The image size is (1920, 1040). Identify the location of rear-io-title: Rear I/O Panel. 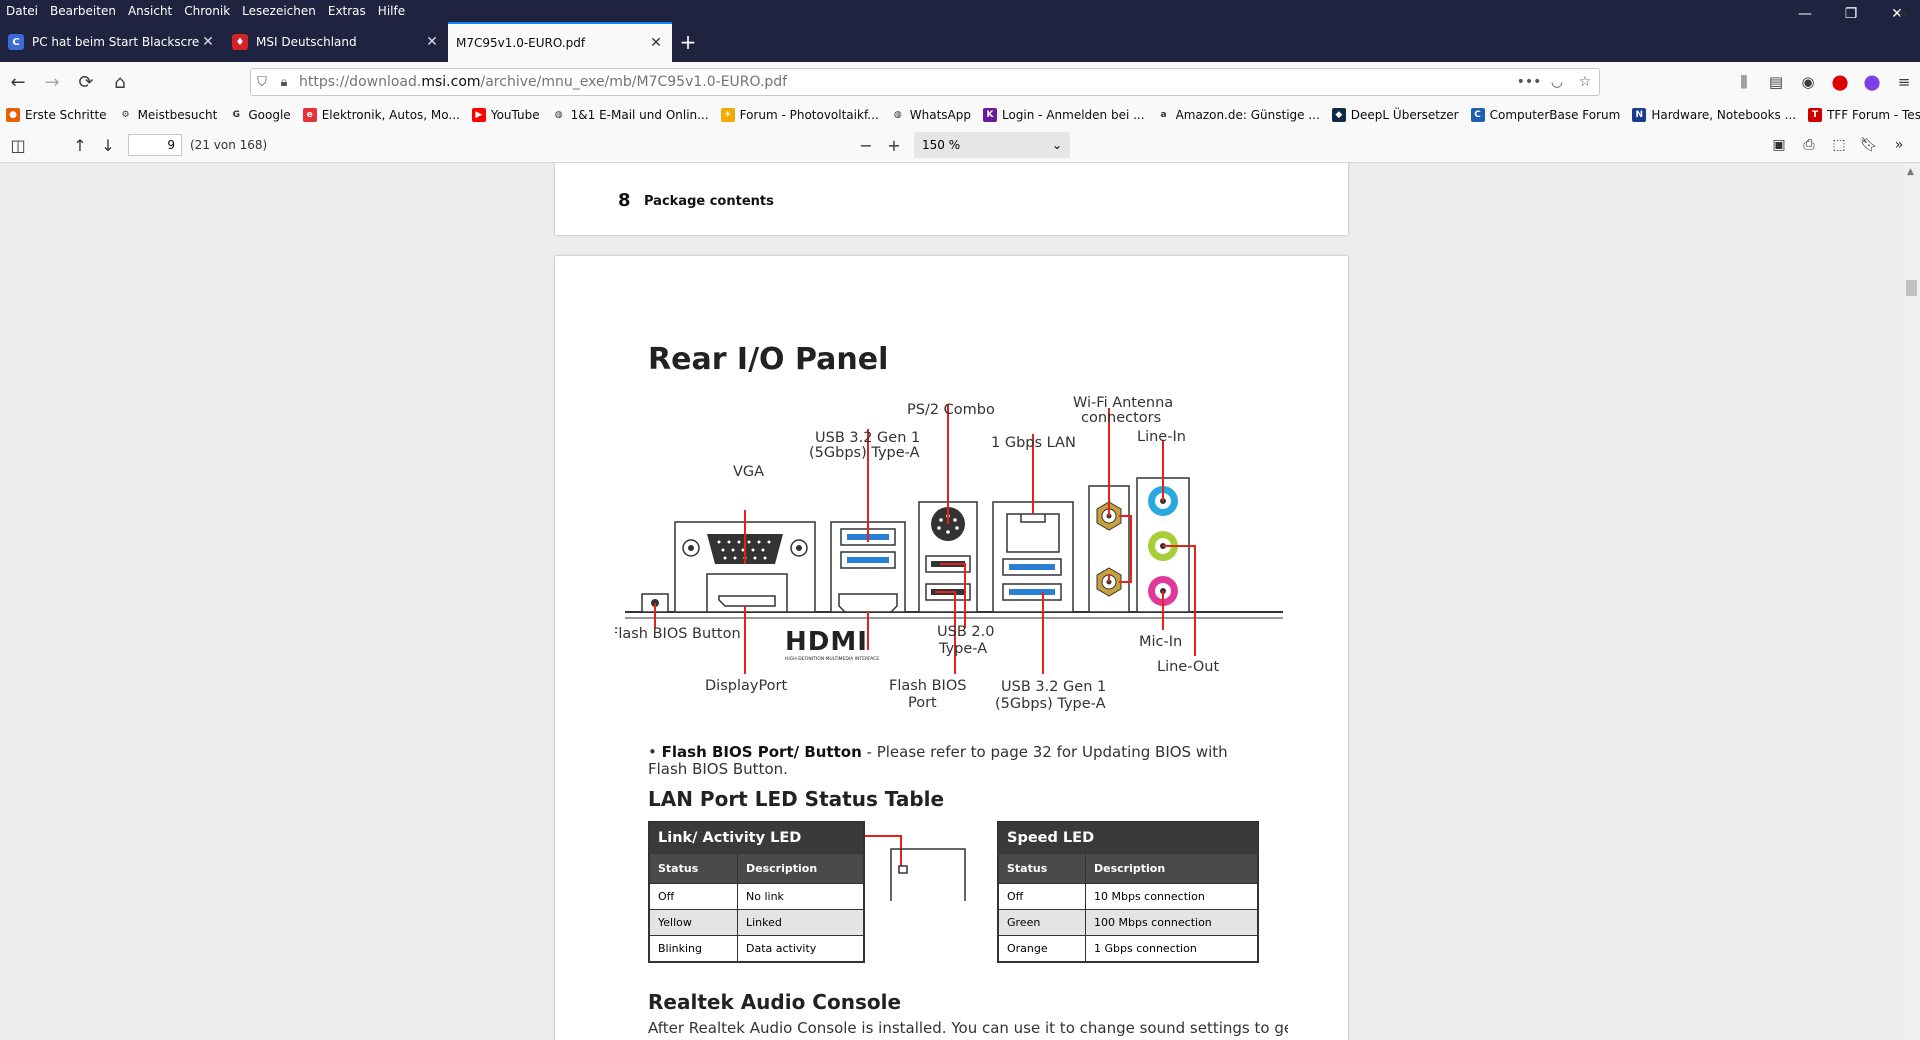
(768, 359).